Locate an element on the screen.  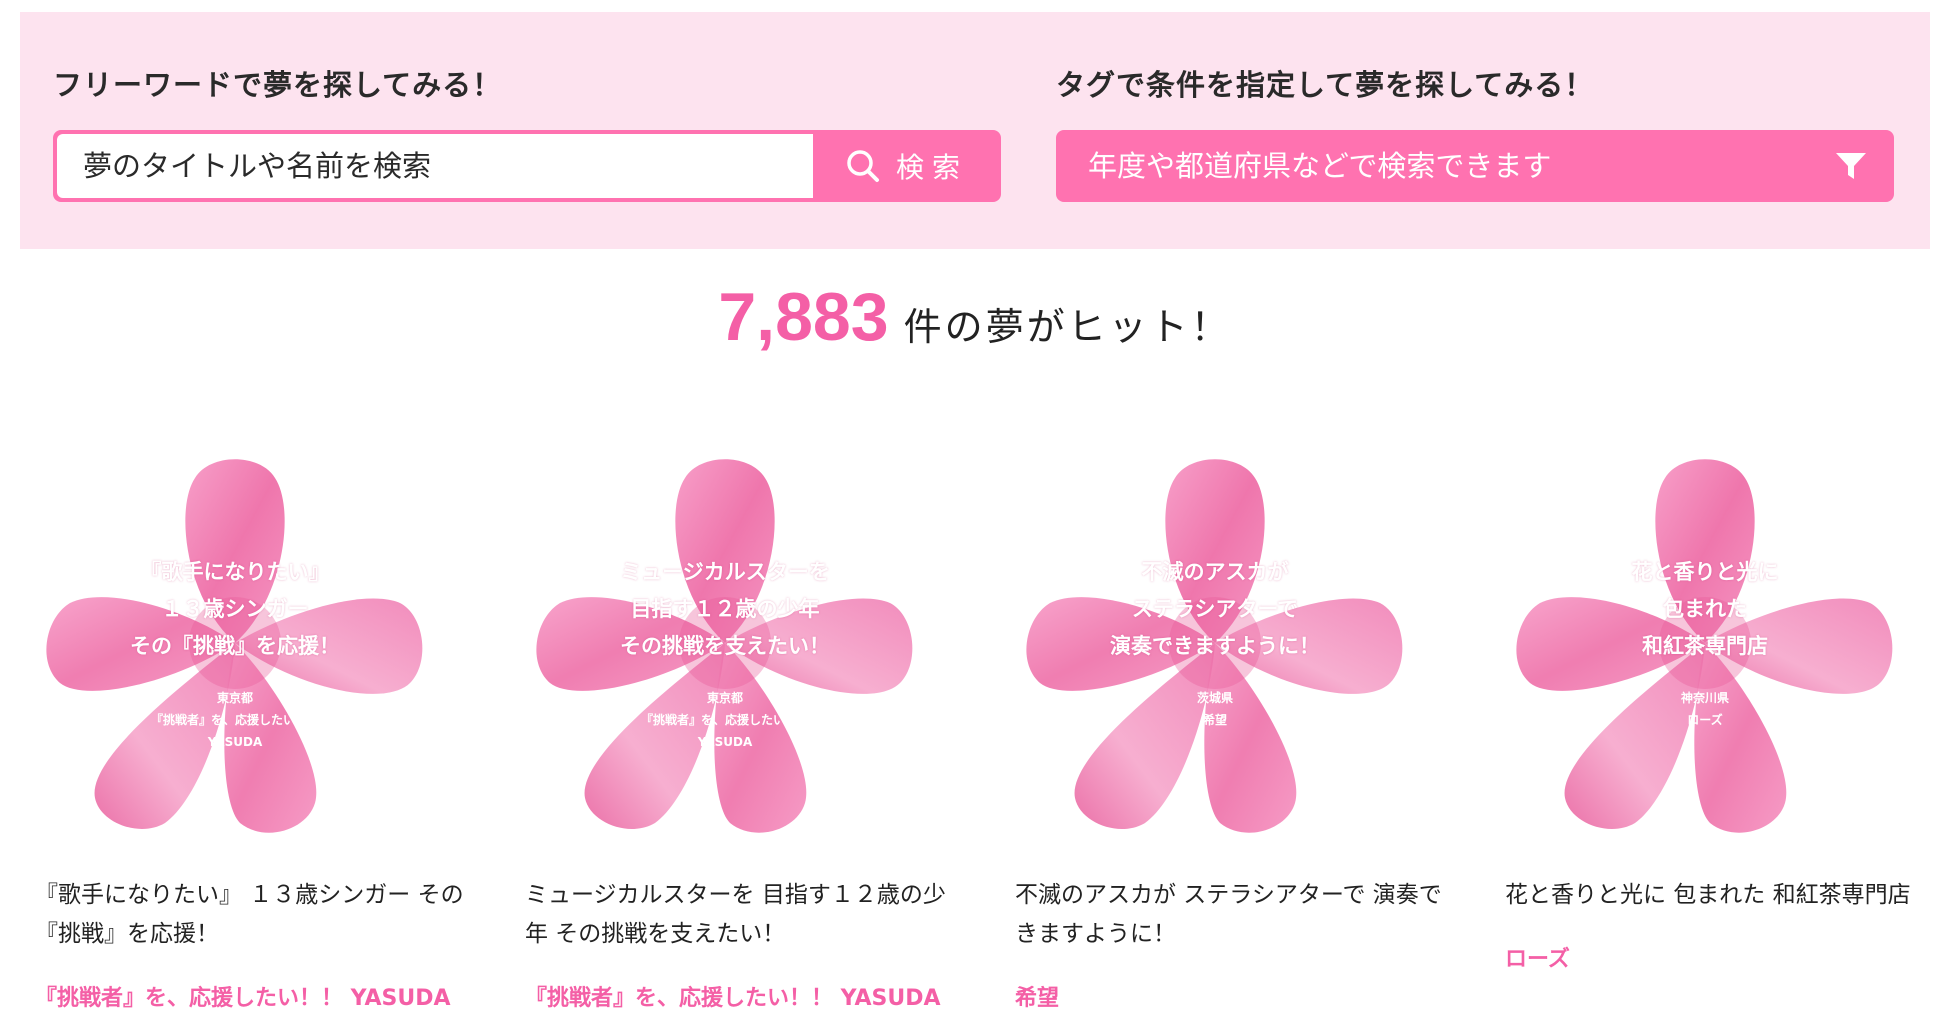
keyword-search-input: 夢のタイトルや名前を検索 is located at coordinates (435, 166).